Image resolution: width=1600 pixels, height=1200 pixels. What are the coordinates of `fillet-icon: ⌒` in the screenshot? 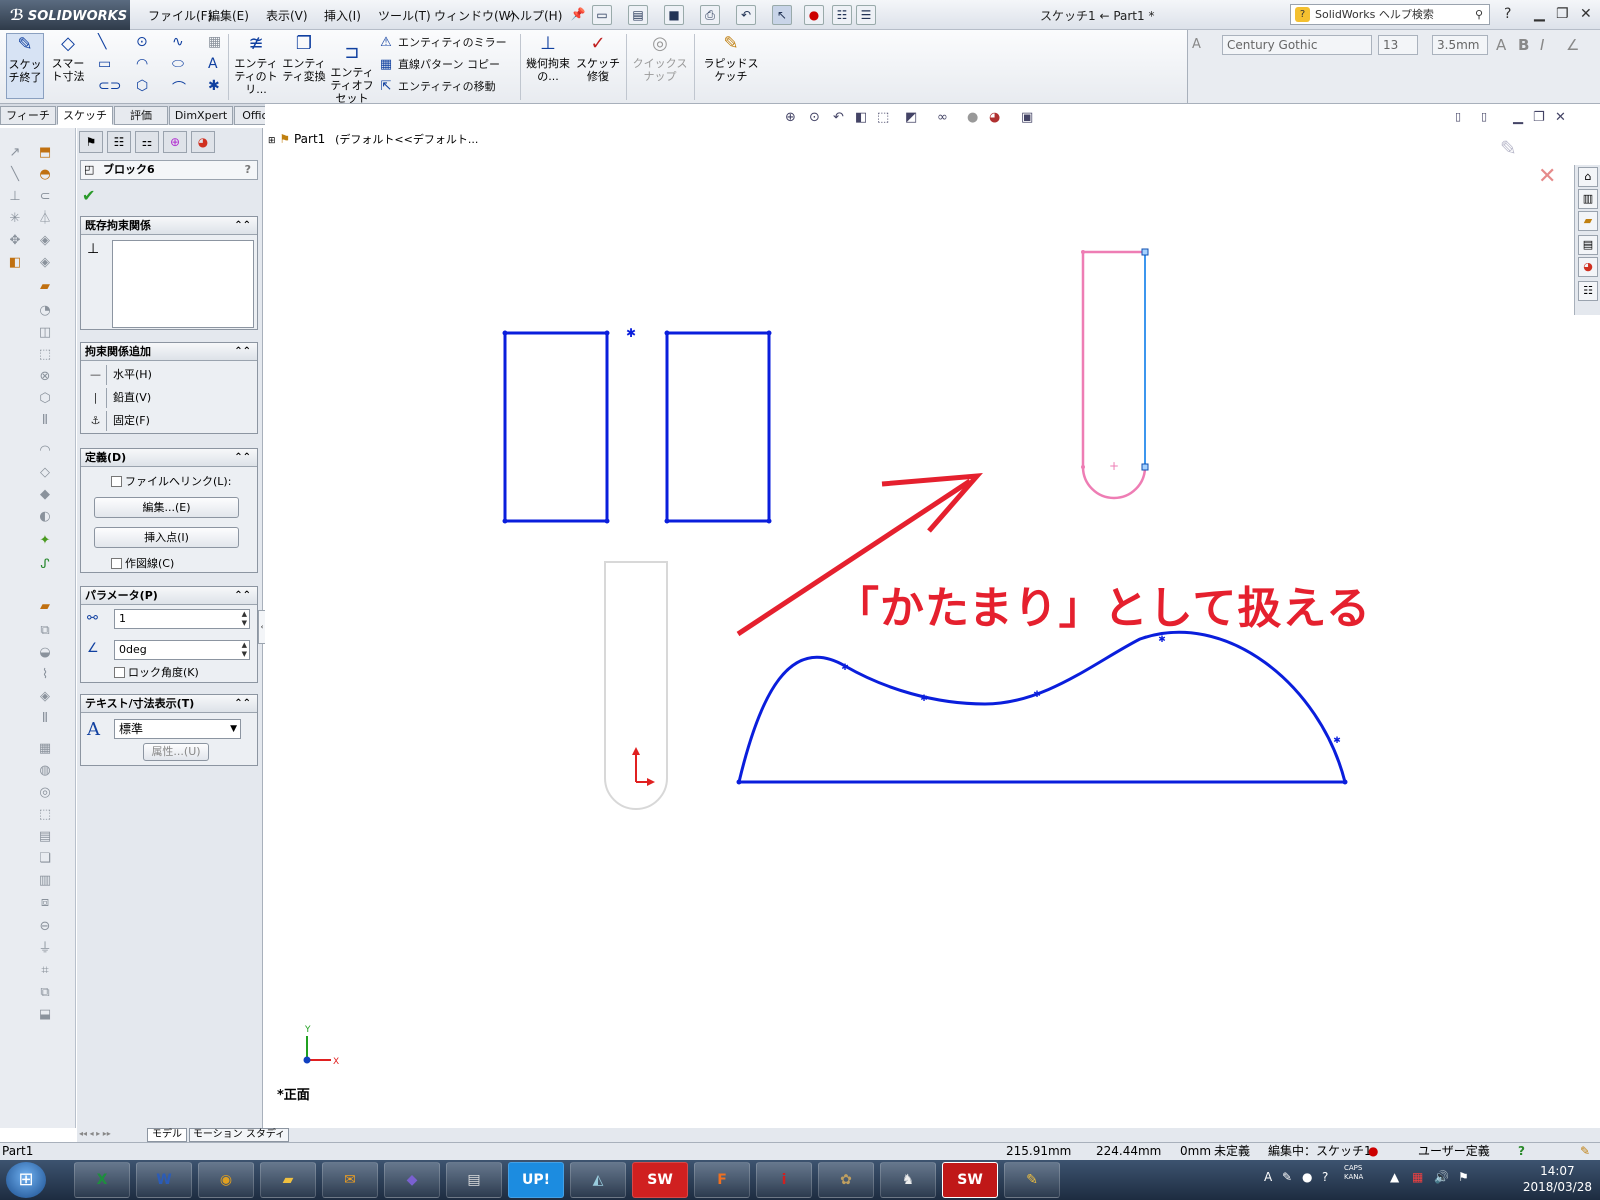 It's located at (179, 88).